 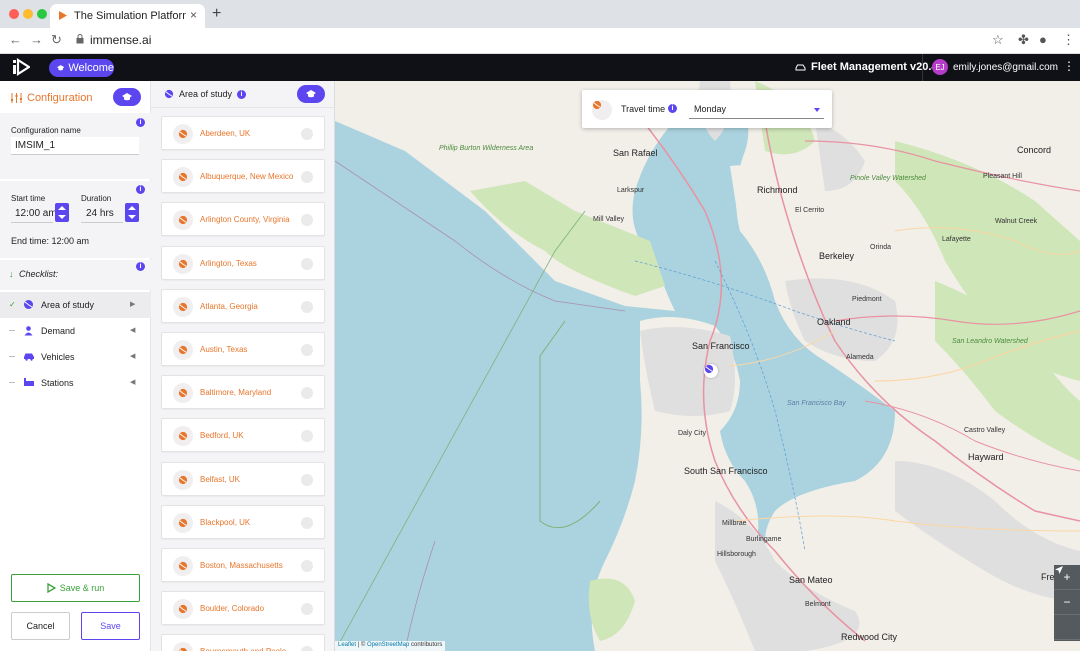 What do you see at coordinates (243, 565) in the screenshot?
I see `area-of-study-item: Boston, Massachusetts` at bounding box center [243, 565].